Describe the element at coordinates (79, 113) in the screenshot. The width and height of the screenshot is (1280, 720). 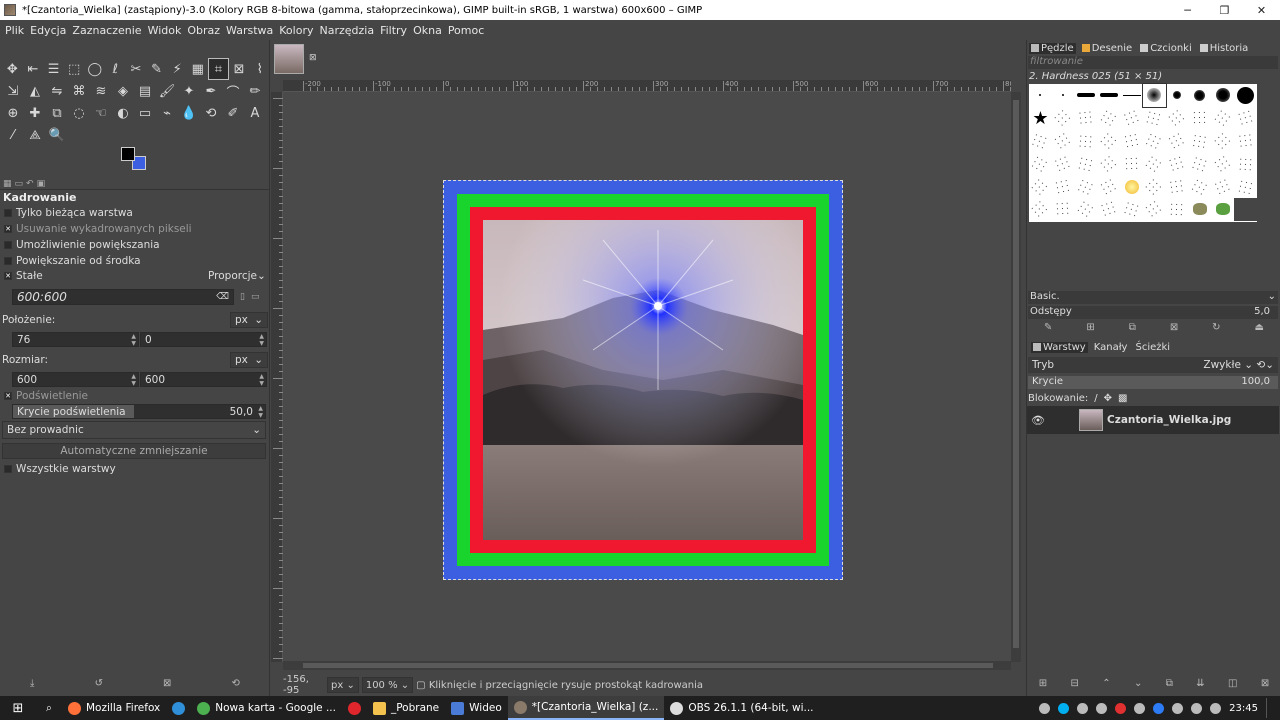
I see `blur-icon: ◌` at that location.